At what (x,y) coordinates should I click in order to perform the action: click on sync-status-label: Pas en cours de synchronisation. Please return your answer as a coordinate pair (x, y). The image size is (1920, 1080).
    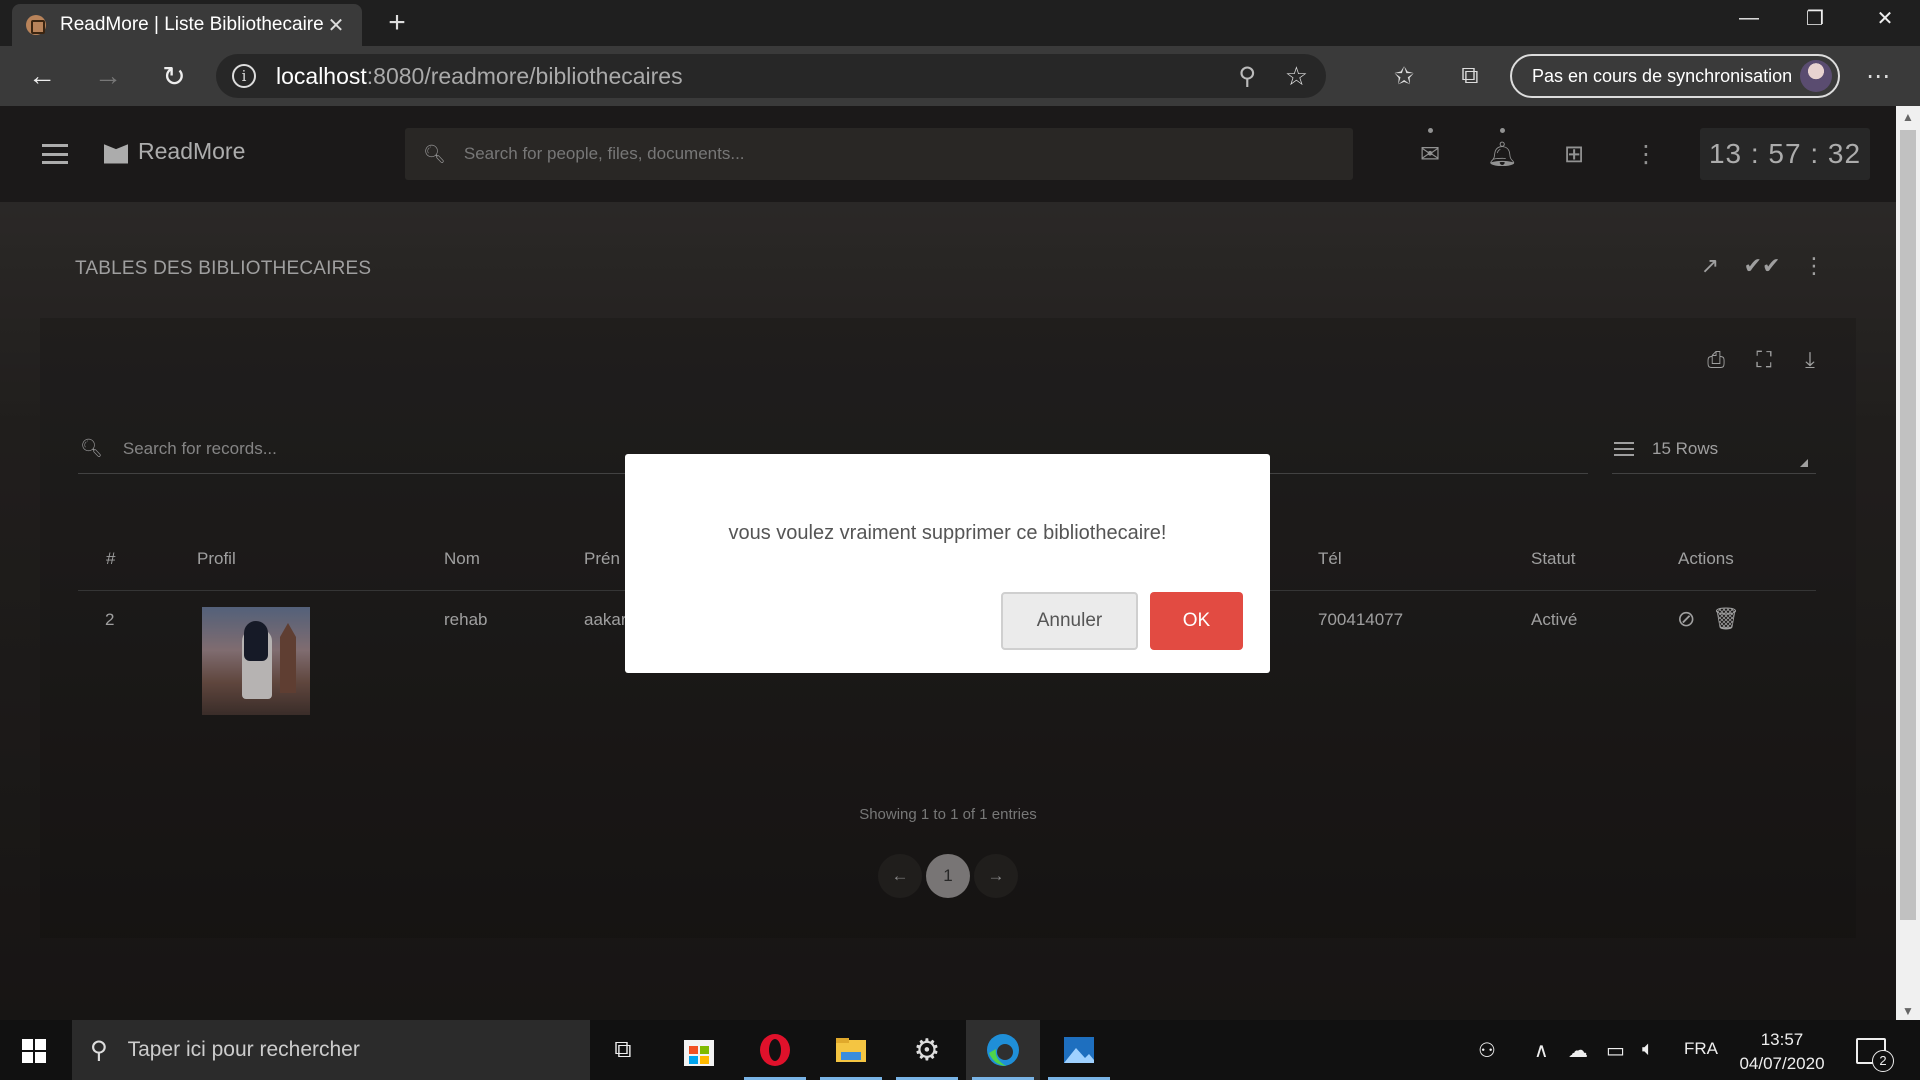
    Looking at the image, I should click on (1662, 75).